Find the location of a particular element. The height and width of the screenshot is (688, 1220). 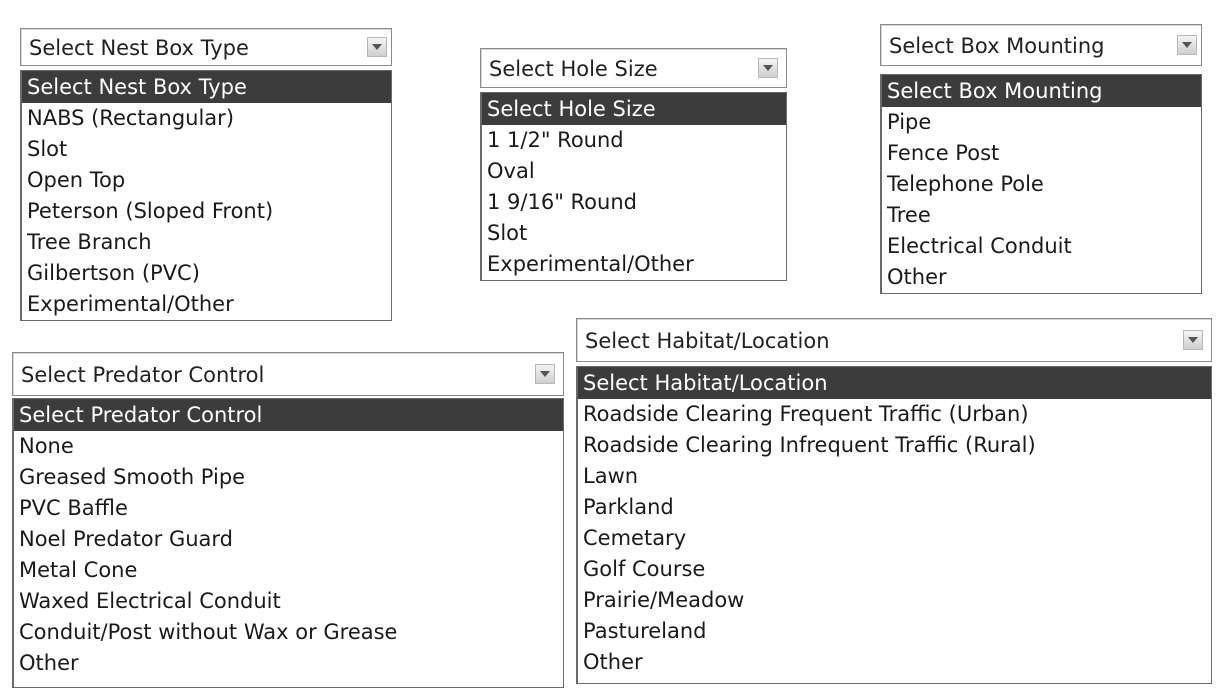

nest-box-type-option: NABS (Rectangular) is located at coordinates (206, 118).